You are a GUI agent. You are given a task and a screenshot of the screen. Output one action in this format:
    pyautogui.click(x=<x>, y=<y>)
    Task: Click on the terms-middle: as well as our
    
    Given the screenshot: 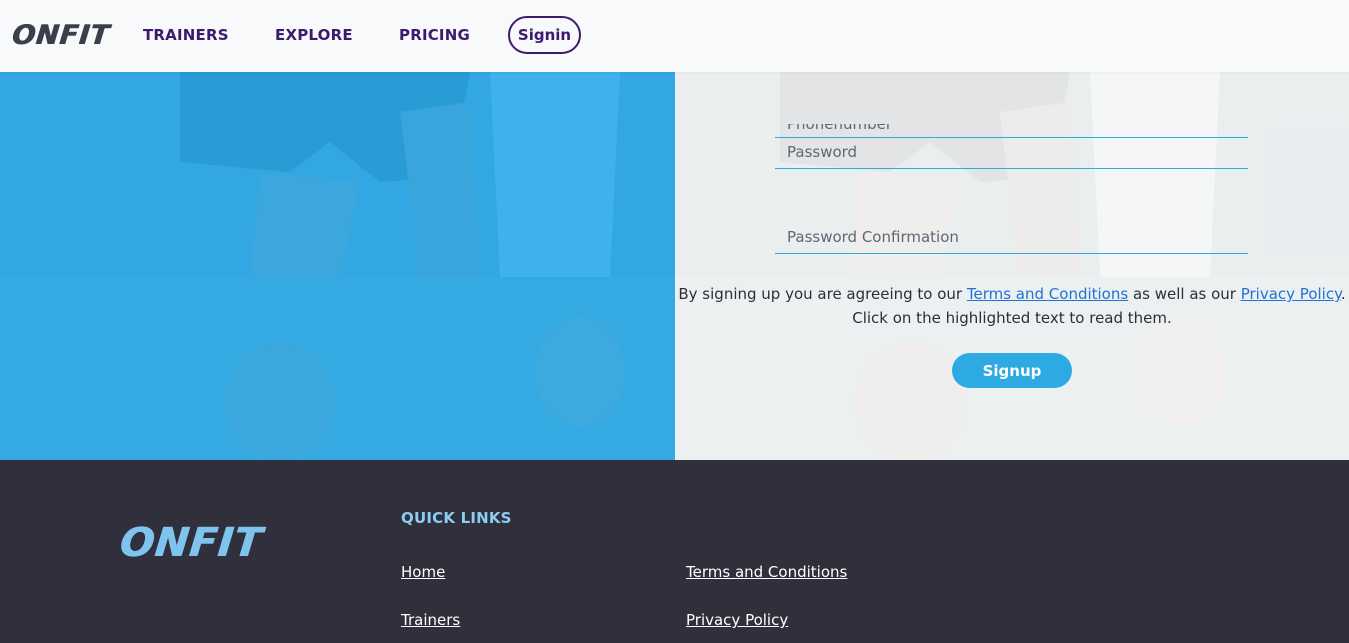 What is the action you would take?
    pyautogui.click(x=1184, y=294)
    